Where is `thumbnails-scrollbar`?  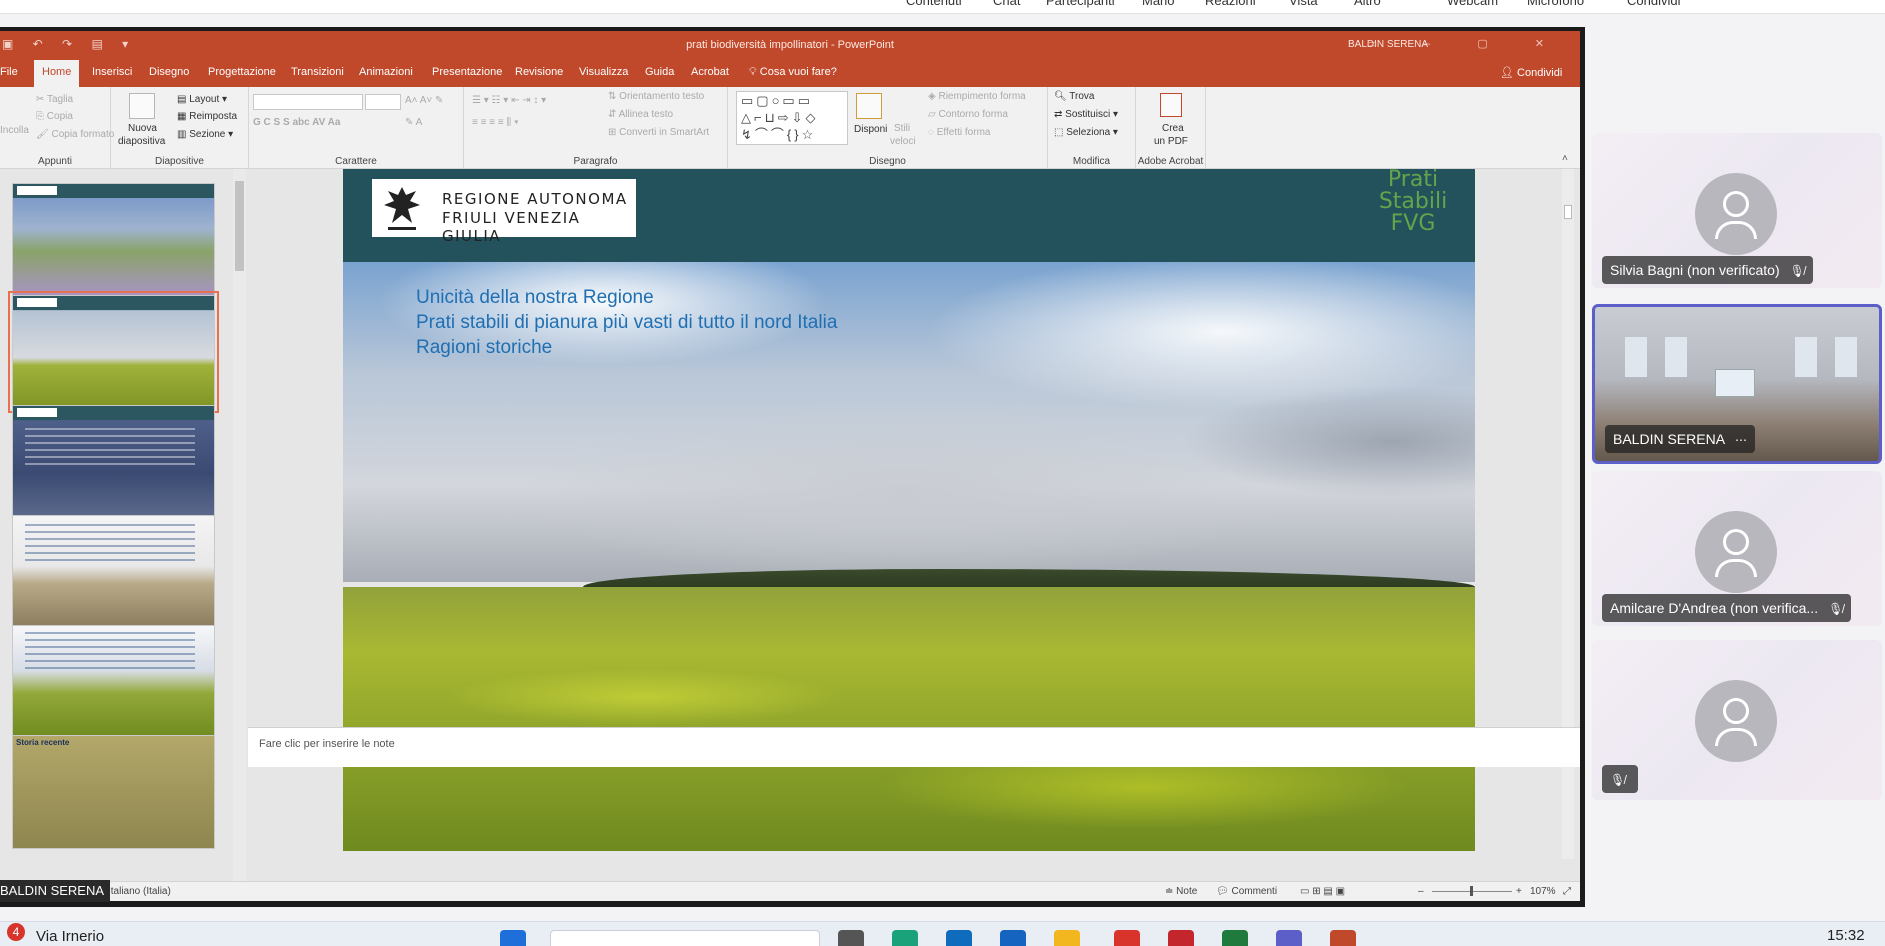
thumbnails-scrollbar is located at coordinates (239, 525).